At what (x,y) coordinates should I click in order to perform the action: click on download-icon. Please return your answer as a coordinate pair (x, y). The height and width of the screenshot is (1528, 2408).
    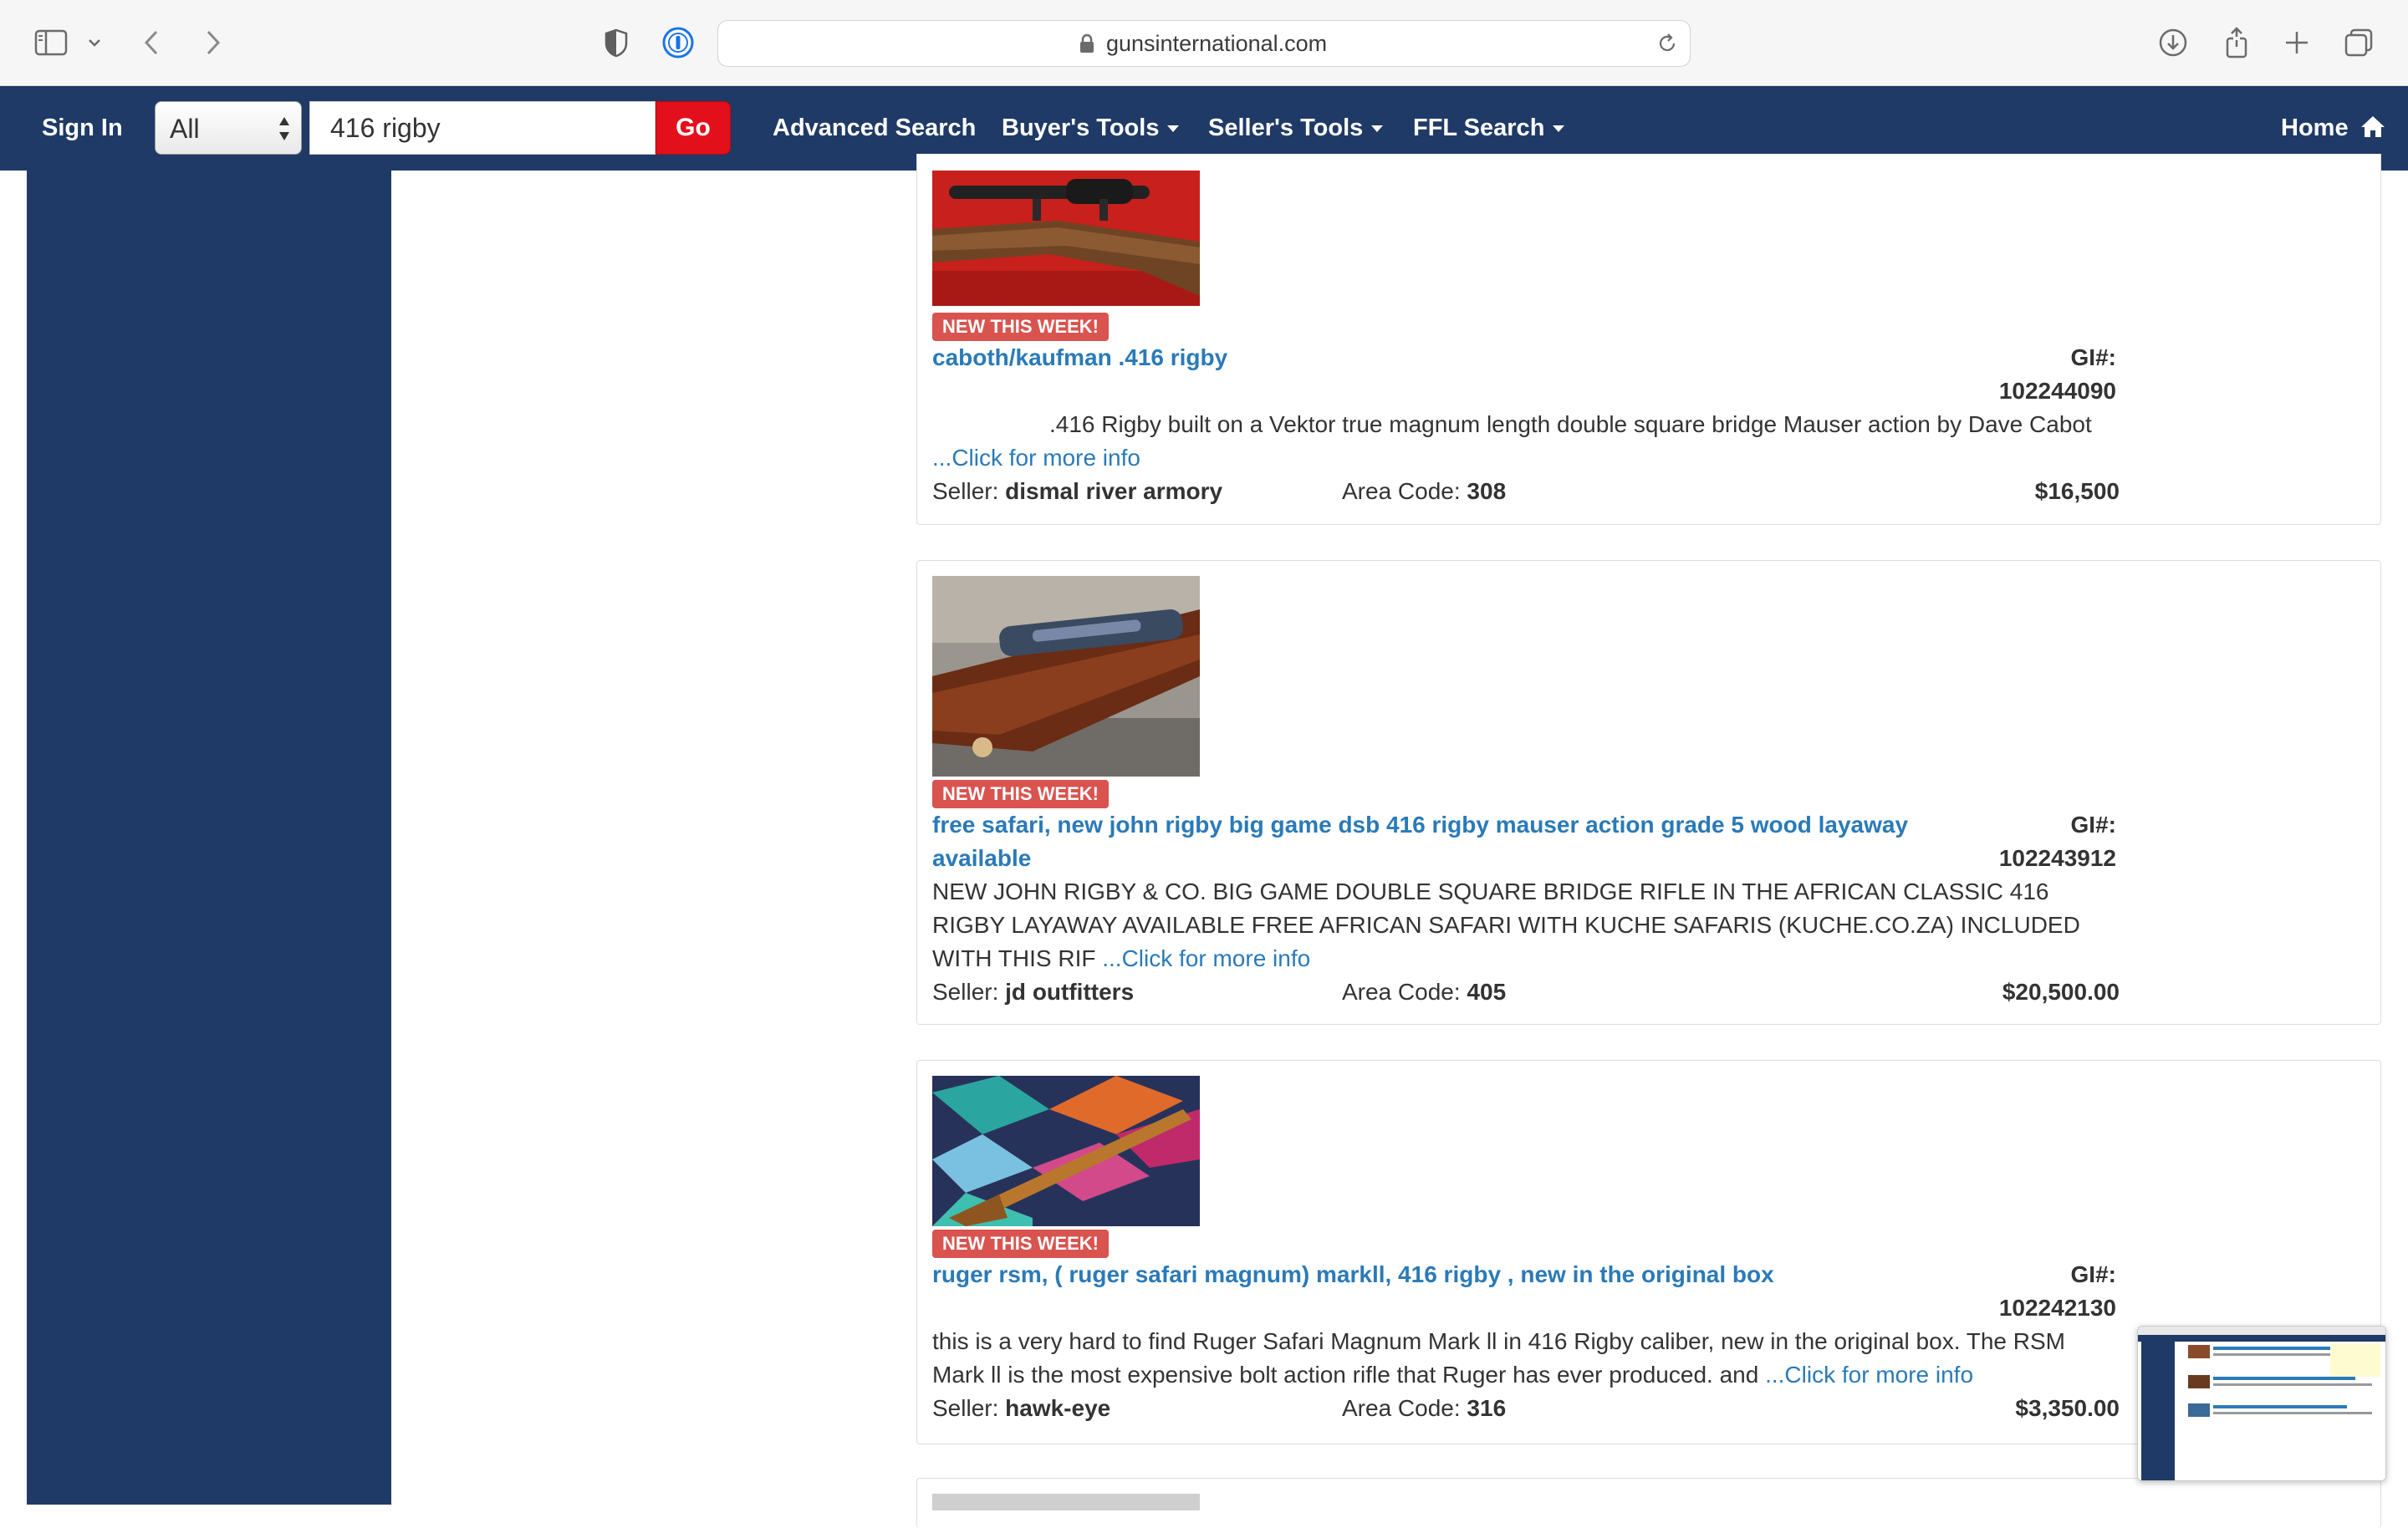
    Looking at the image, I should click on (2173, 42).